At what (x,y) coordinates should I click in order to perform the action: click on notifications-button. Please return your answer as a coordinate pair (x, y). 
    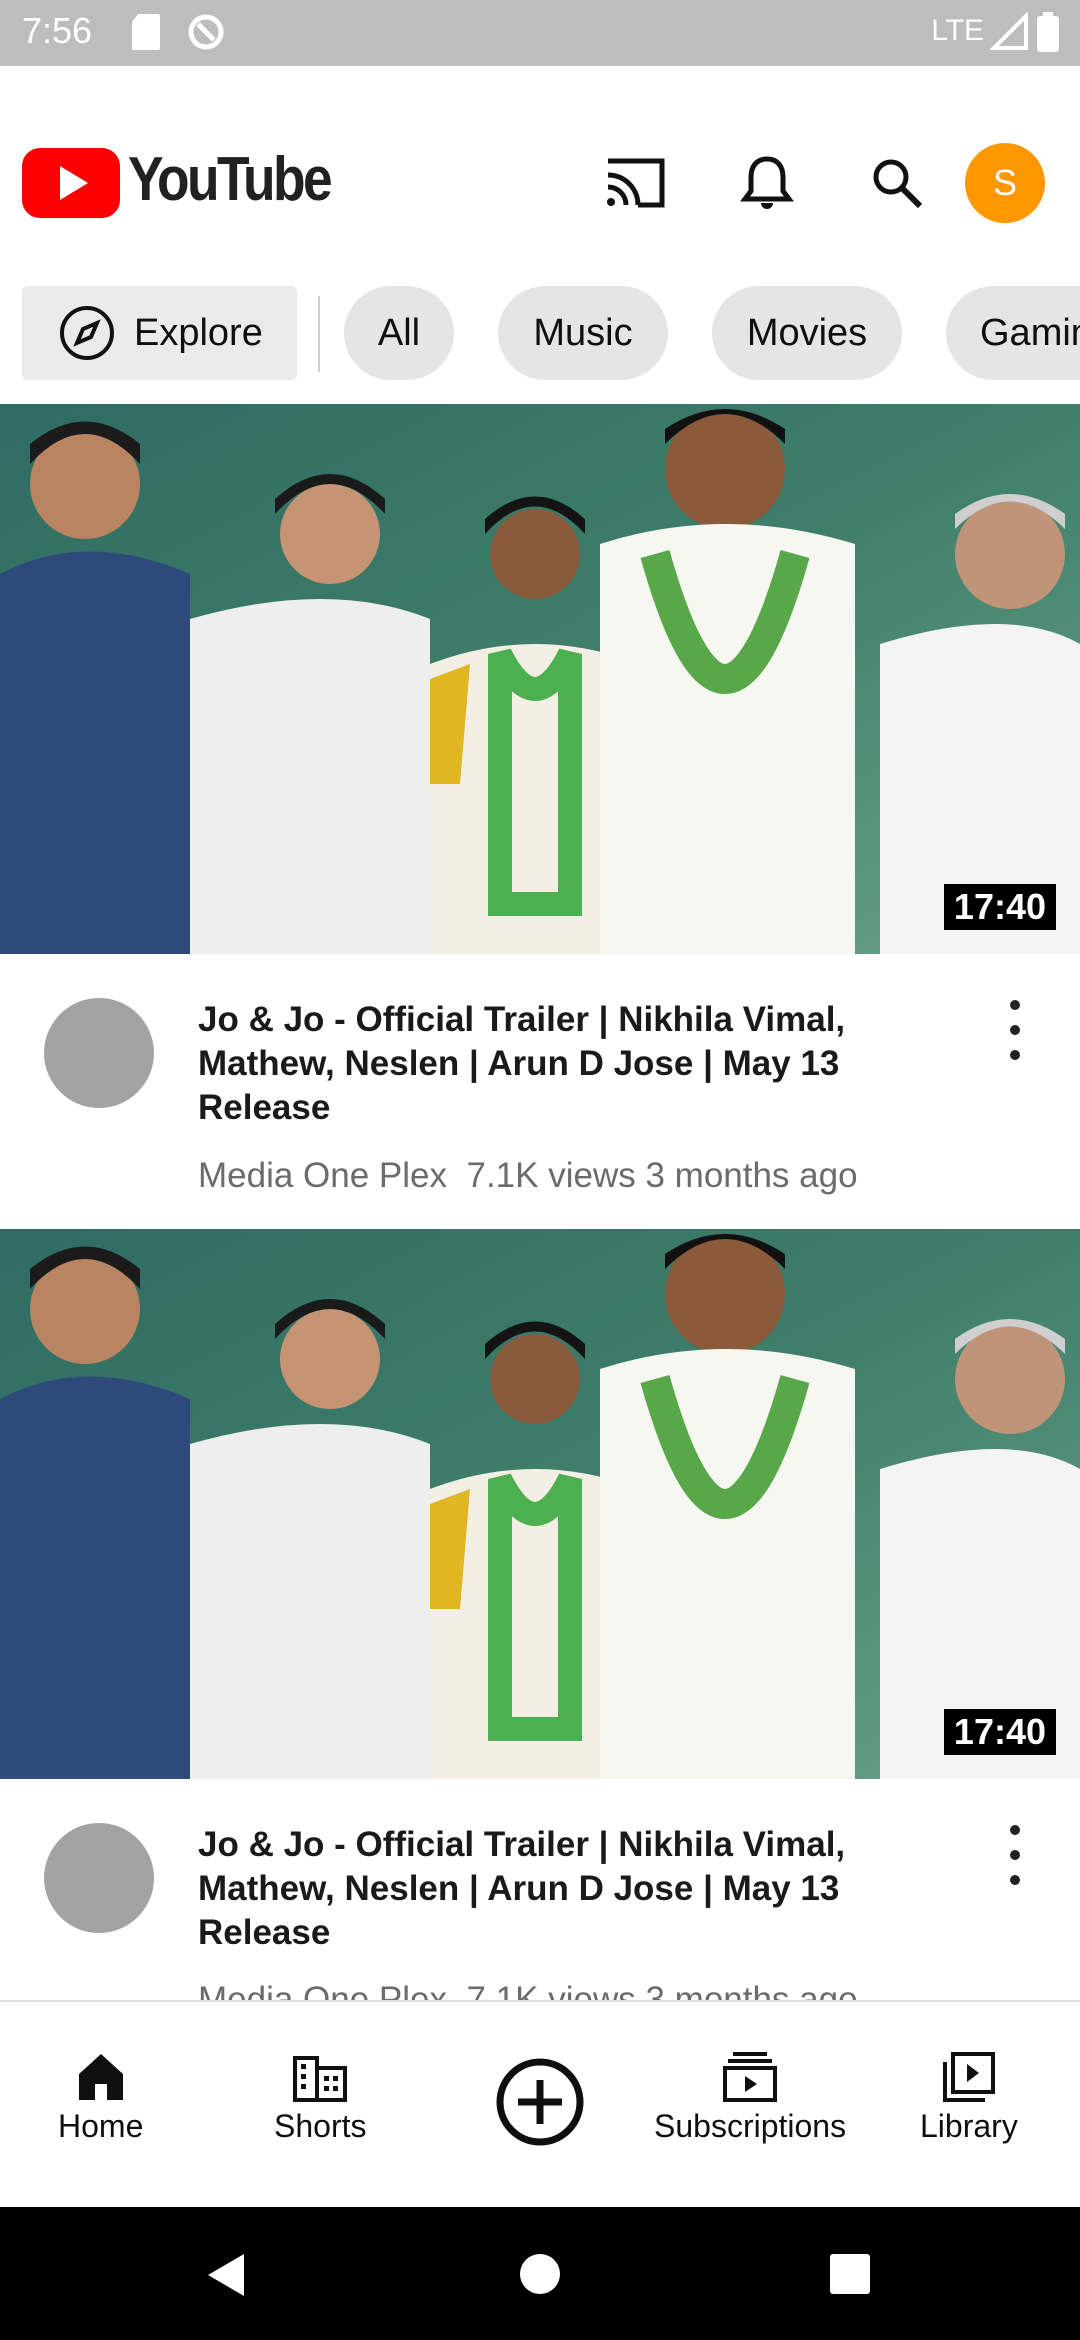
    Looking at the image, I should click on (767, 183).